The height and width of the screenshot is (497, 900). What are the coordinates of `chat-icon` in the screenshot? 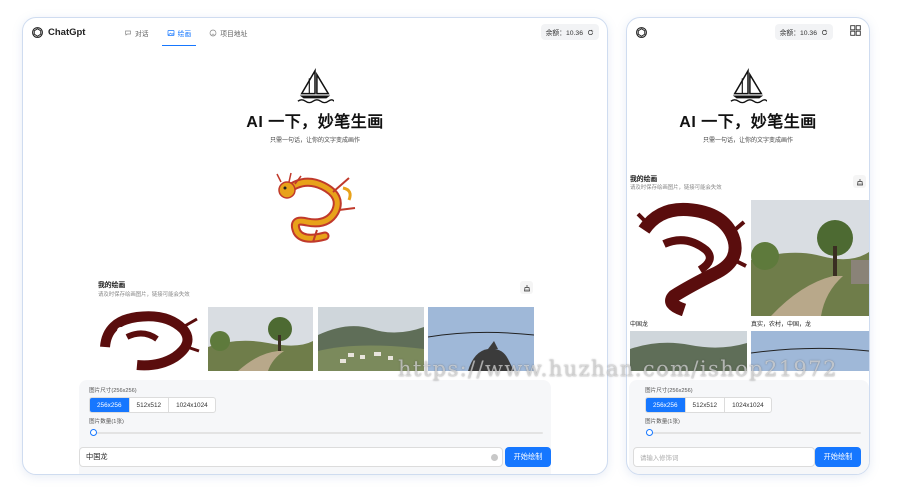 It's located at (128, 33).